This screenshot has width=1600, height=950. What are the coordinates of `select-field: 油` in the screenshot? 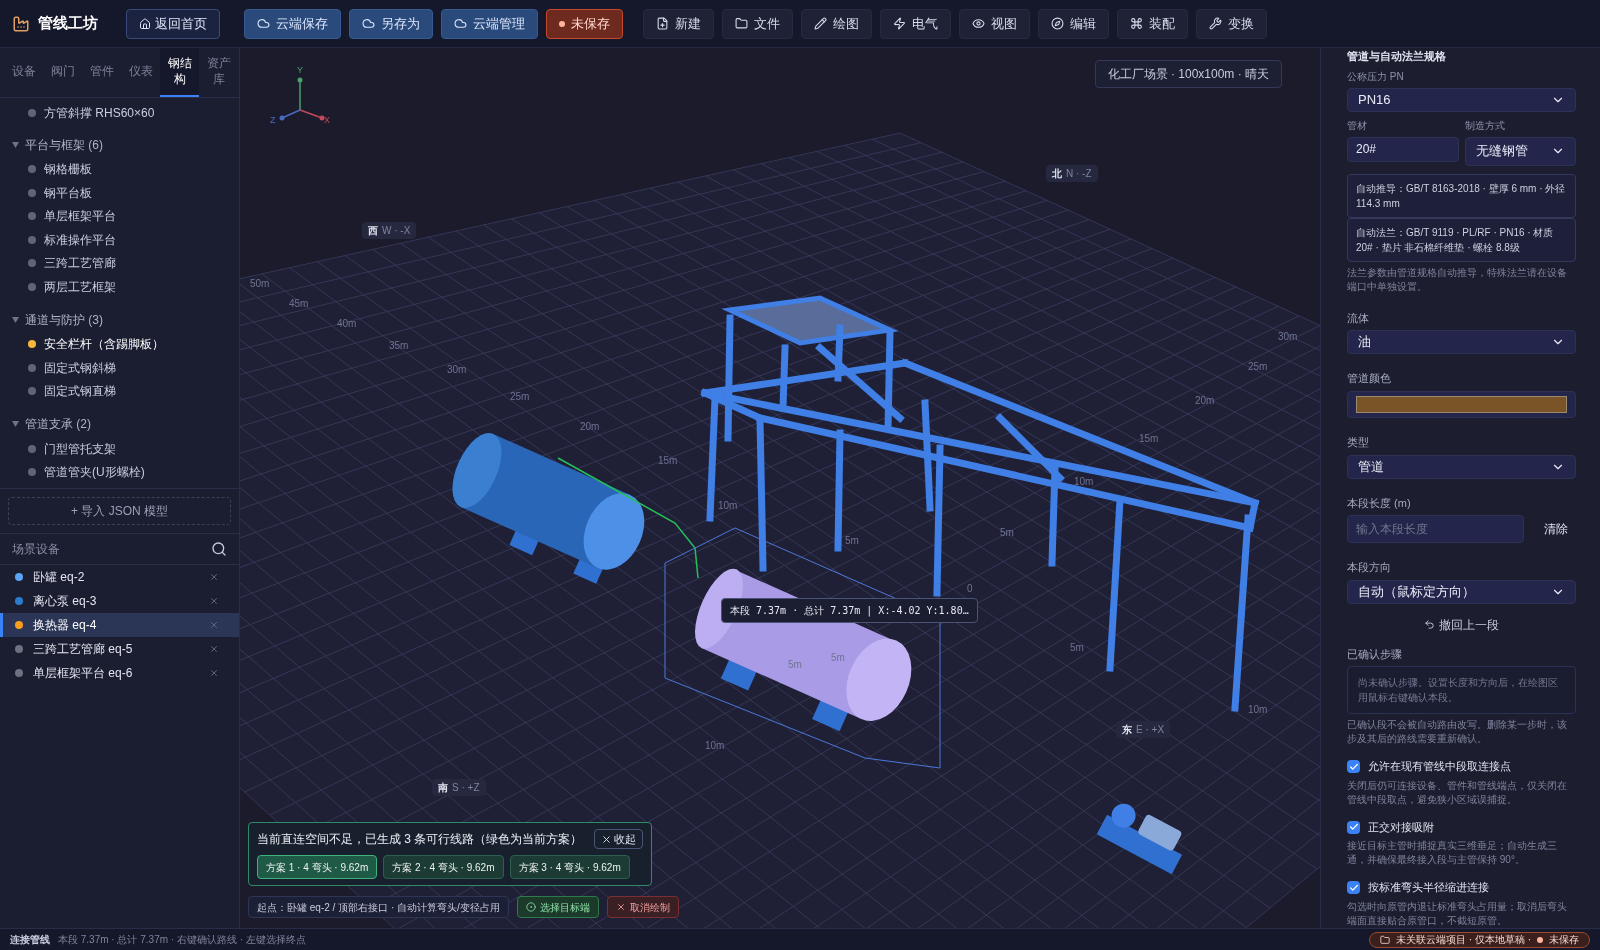 It's located at (1461, 342).